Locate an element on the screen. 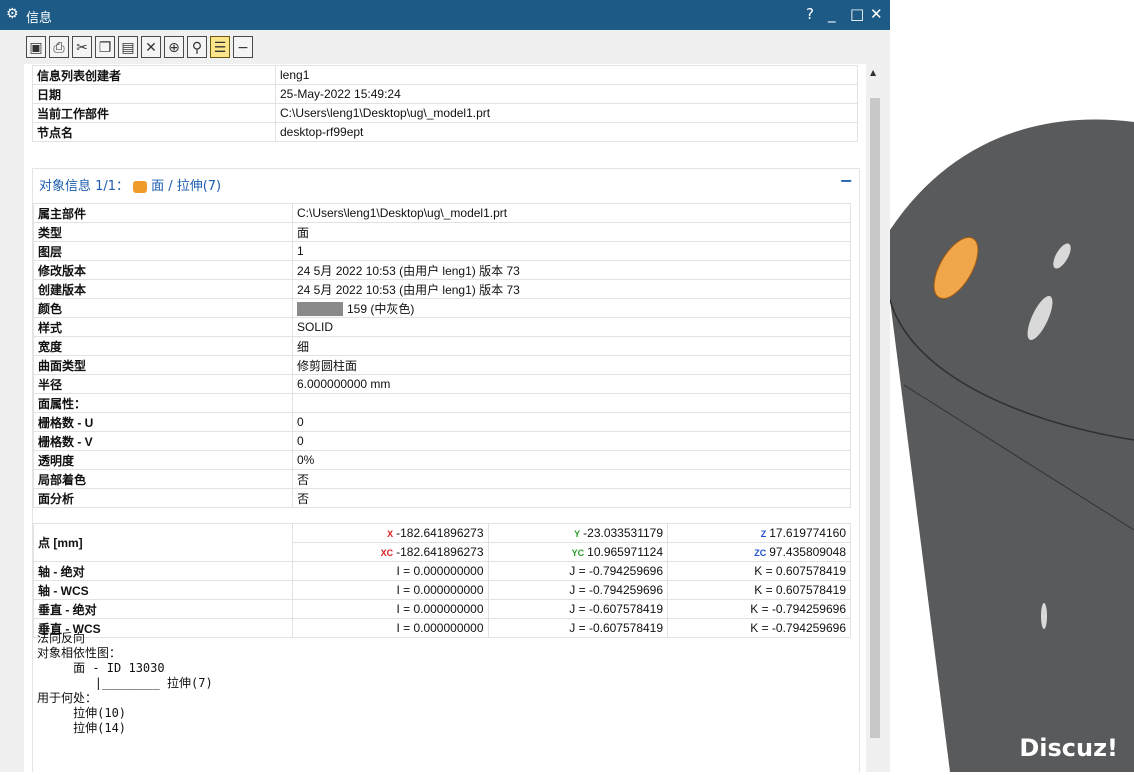  find-icon: ⚲ is located at coordinates (197, 47).